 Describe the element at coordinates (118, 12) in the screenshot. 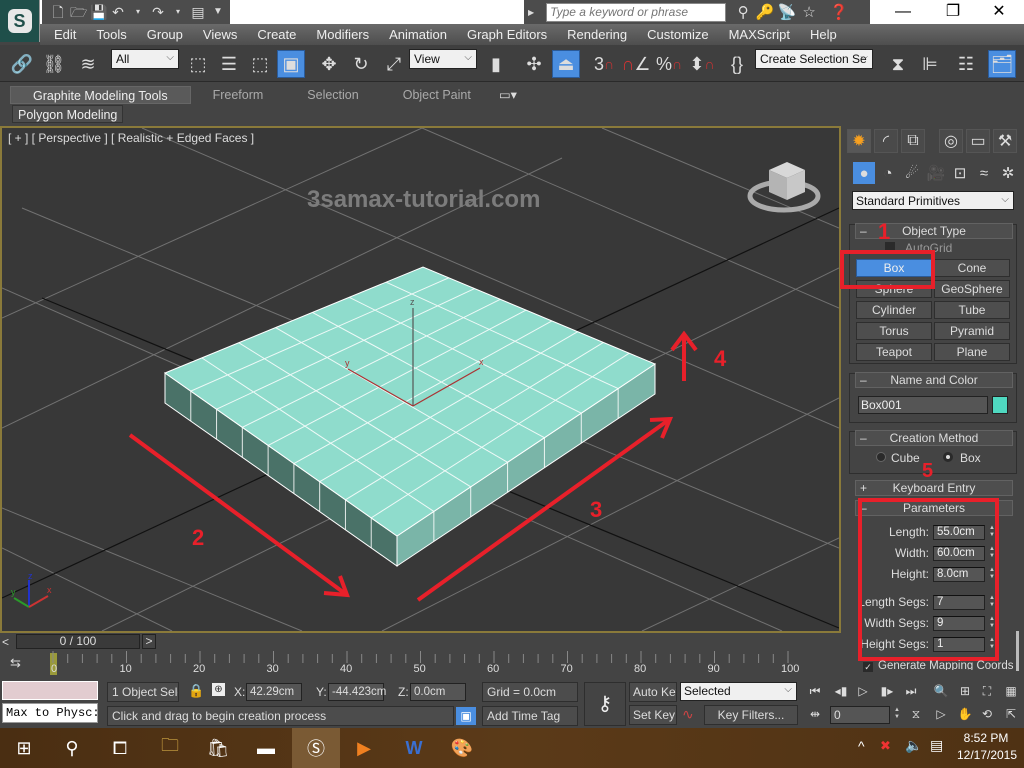

I see `undo-icon: ↶` at that location.